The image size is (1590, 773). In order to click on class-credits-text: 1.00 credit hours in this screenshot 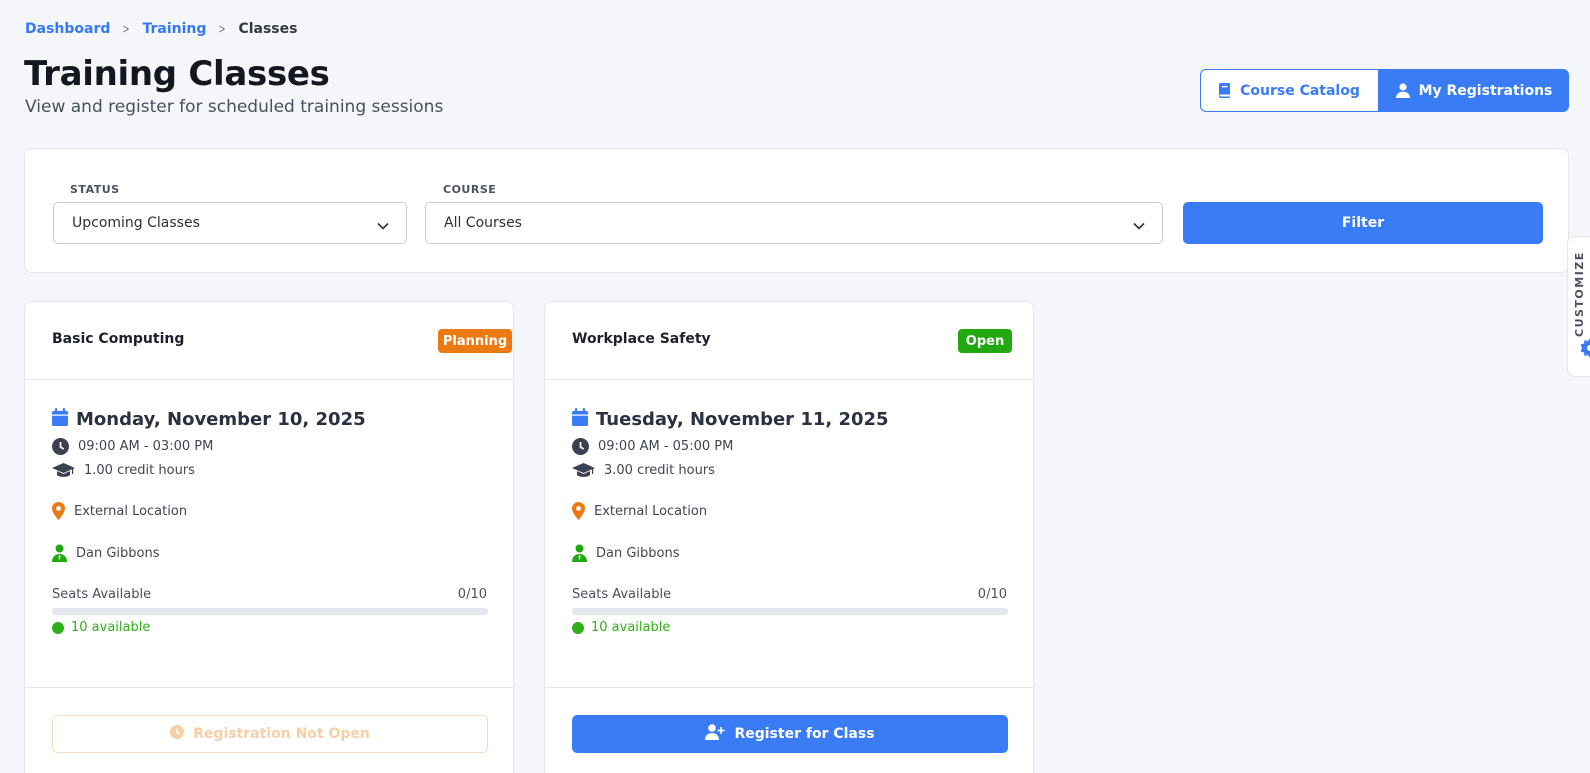, I will do `click(139, 470)`.